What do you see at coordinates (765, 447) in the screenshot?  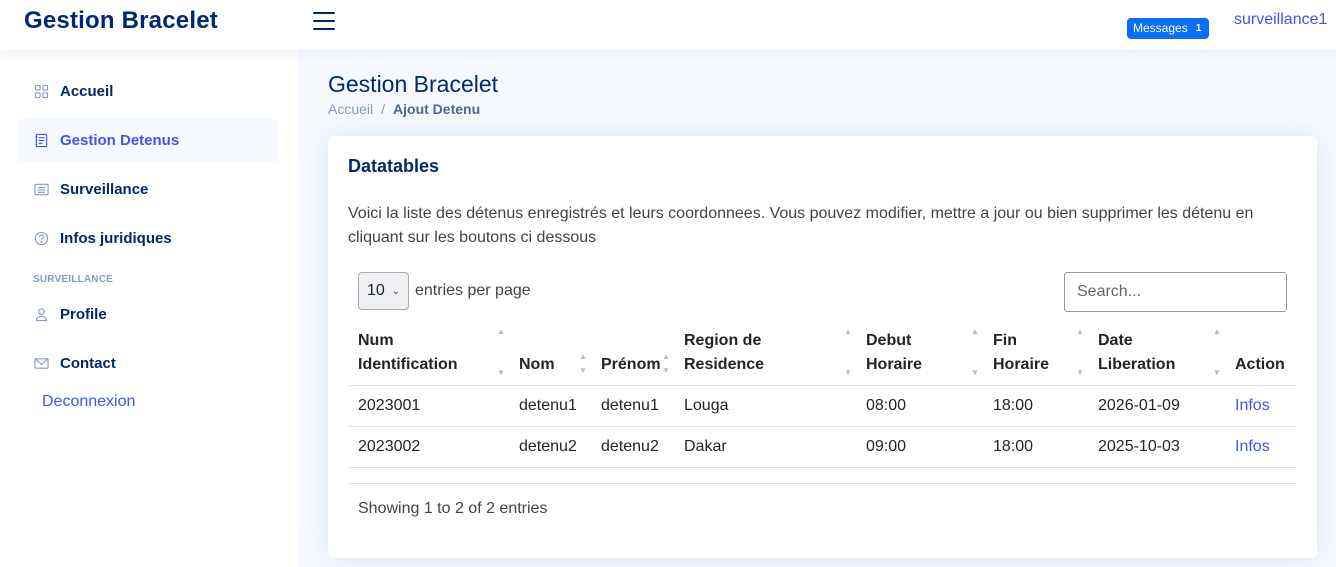 I see `table-cell: Dakar` at bounding box center [765, 447].